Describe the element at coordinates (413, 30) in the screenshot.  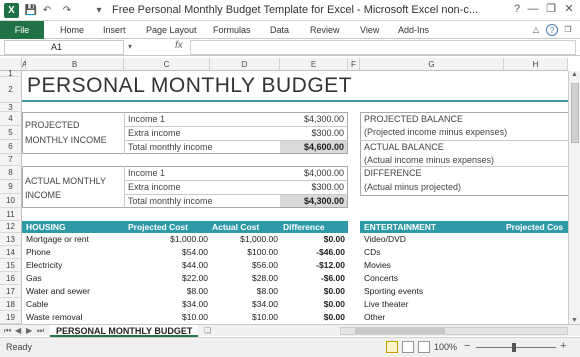
I see `tab-add-ins: Add-Ins` at that location.